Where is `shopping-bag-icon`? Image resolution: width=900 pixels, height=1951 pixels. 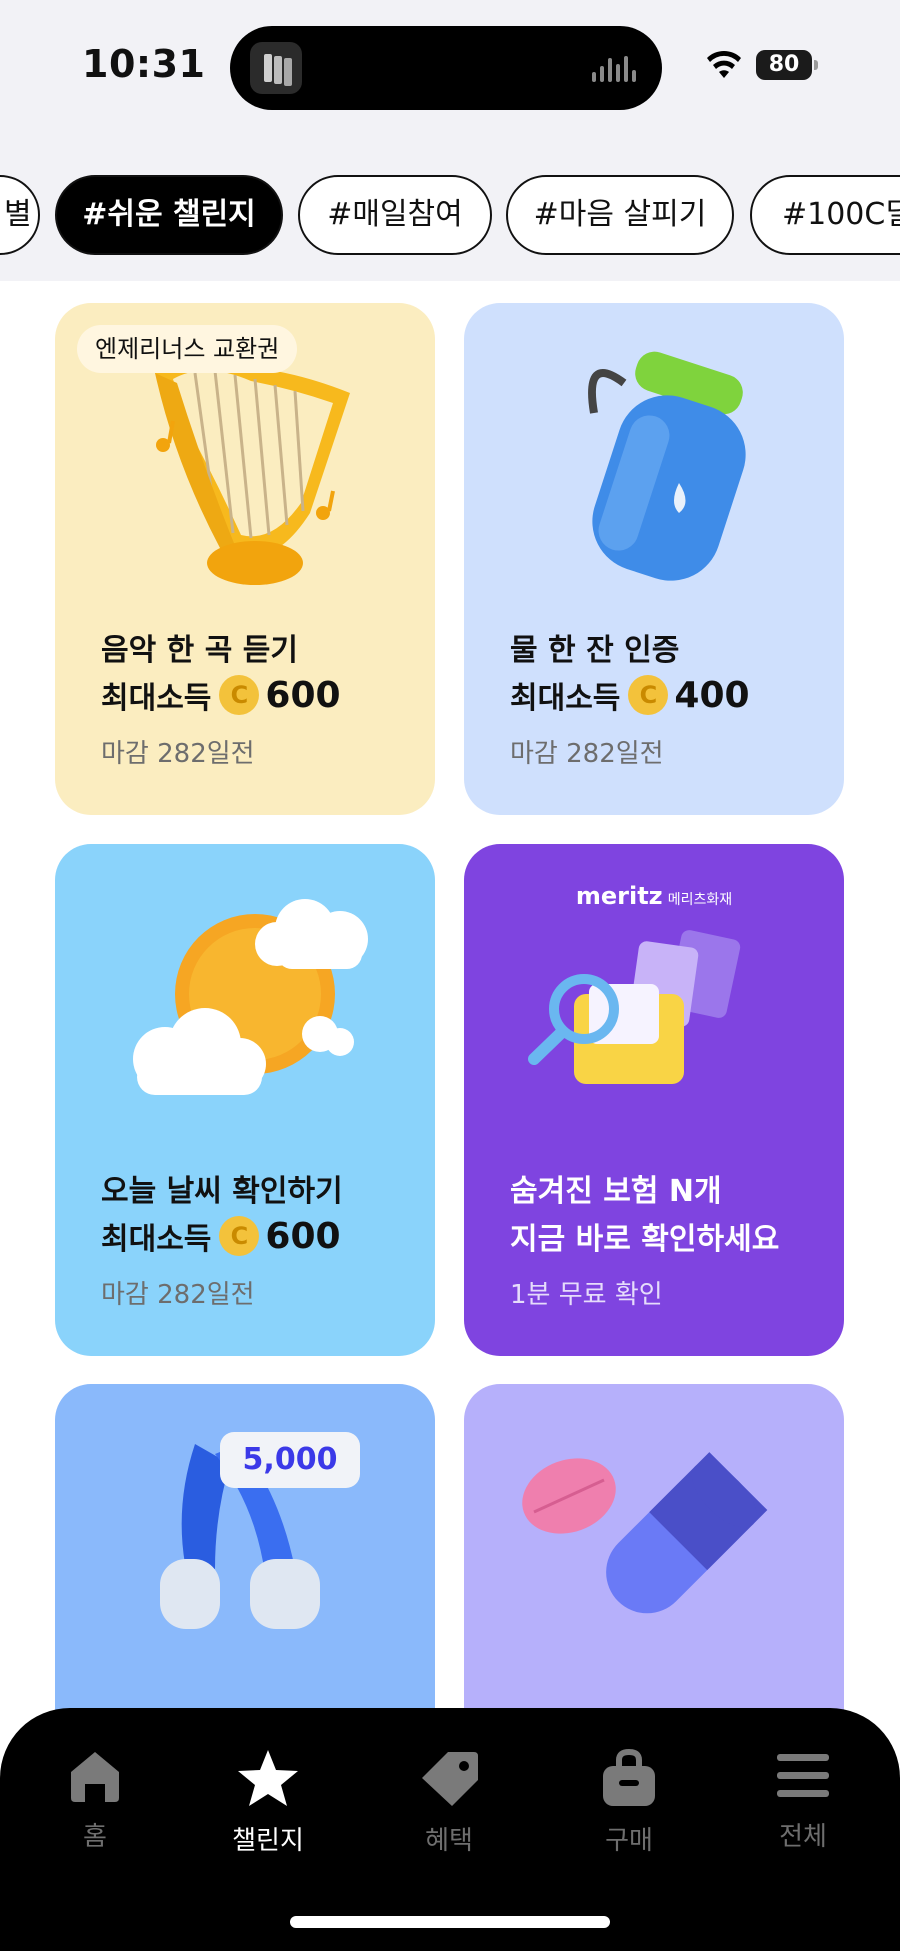 shopping-bag-icon is located at coordinates (629, 1777).